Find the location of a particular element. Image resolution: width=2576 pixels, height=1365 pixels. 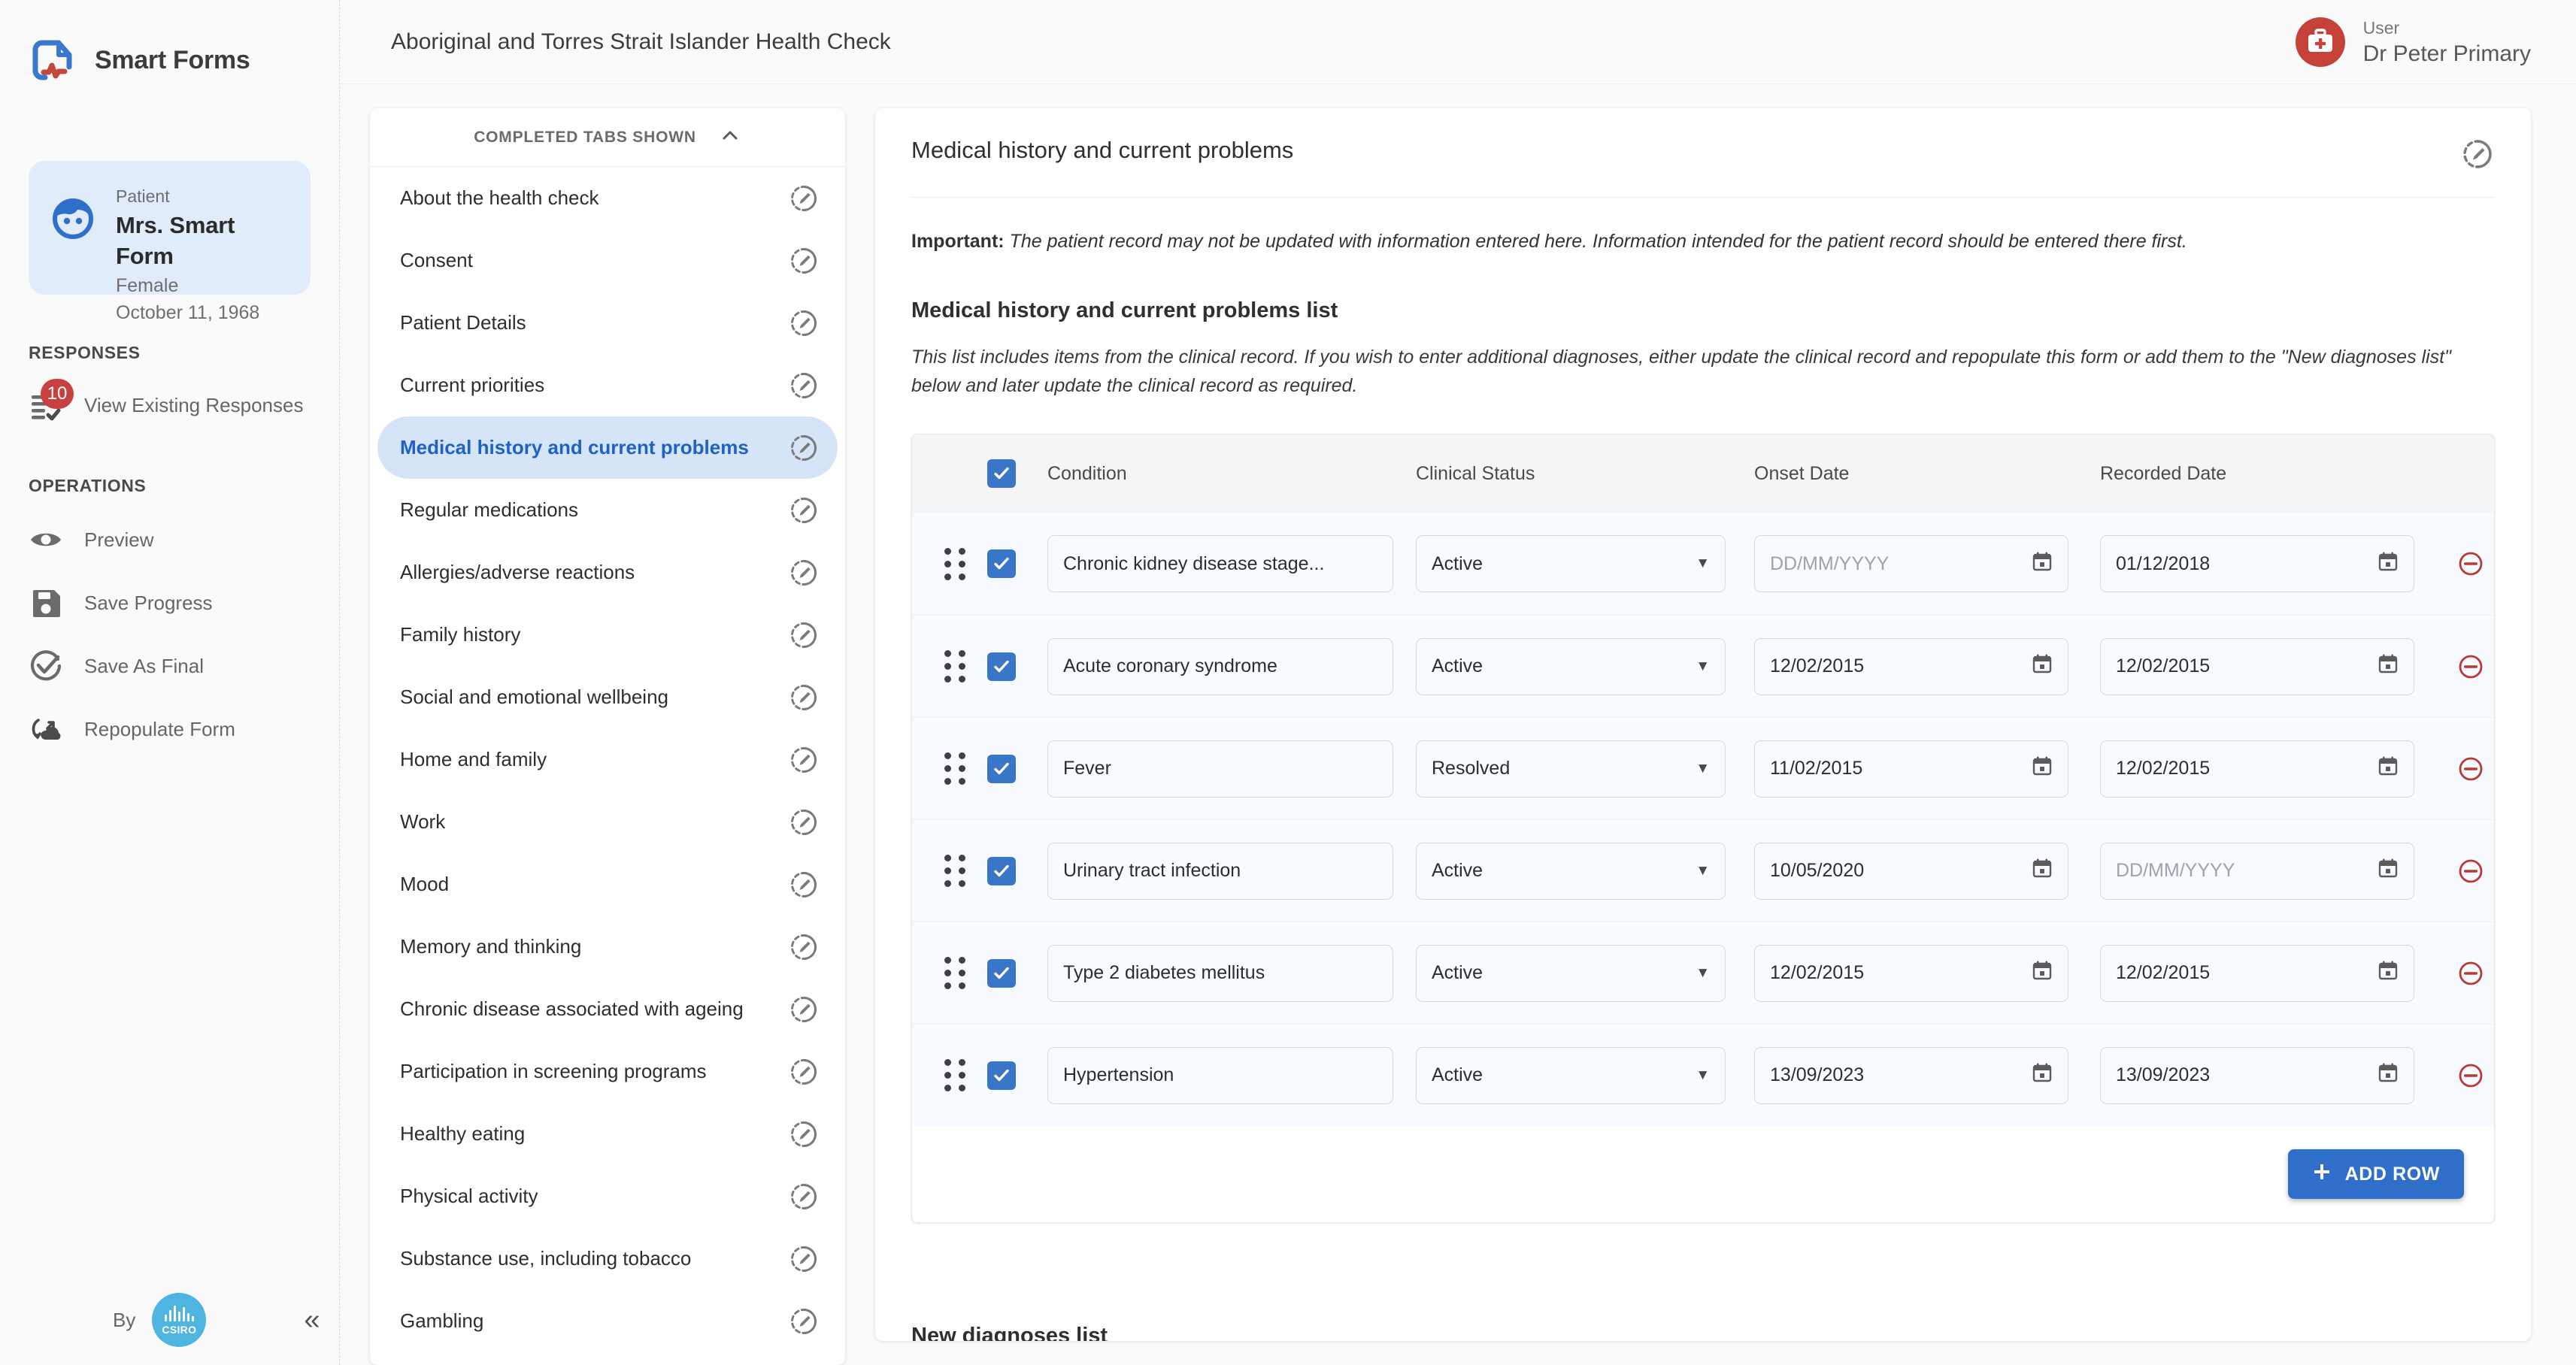

sidebar-item-save-progress: Save Progress is located at coordinates (169, 602).